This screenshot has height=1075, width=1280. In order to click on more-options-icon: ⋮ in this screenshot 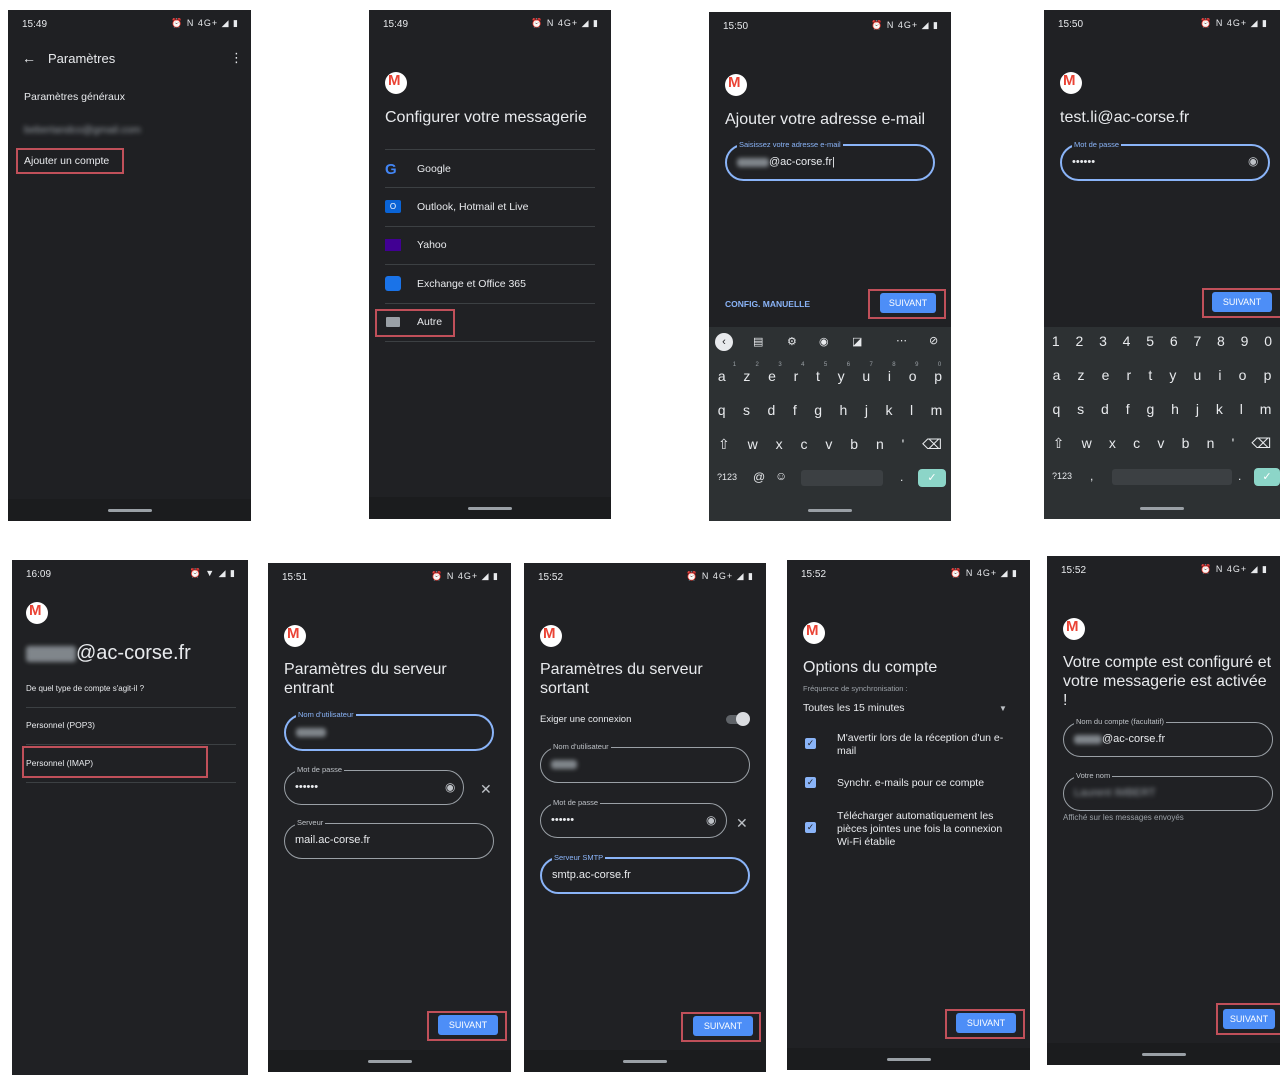, I will do `click(236, 58)`.